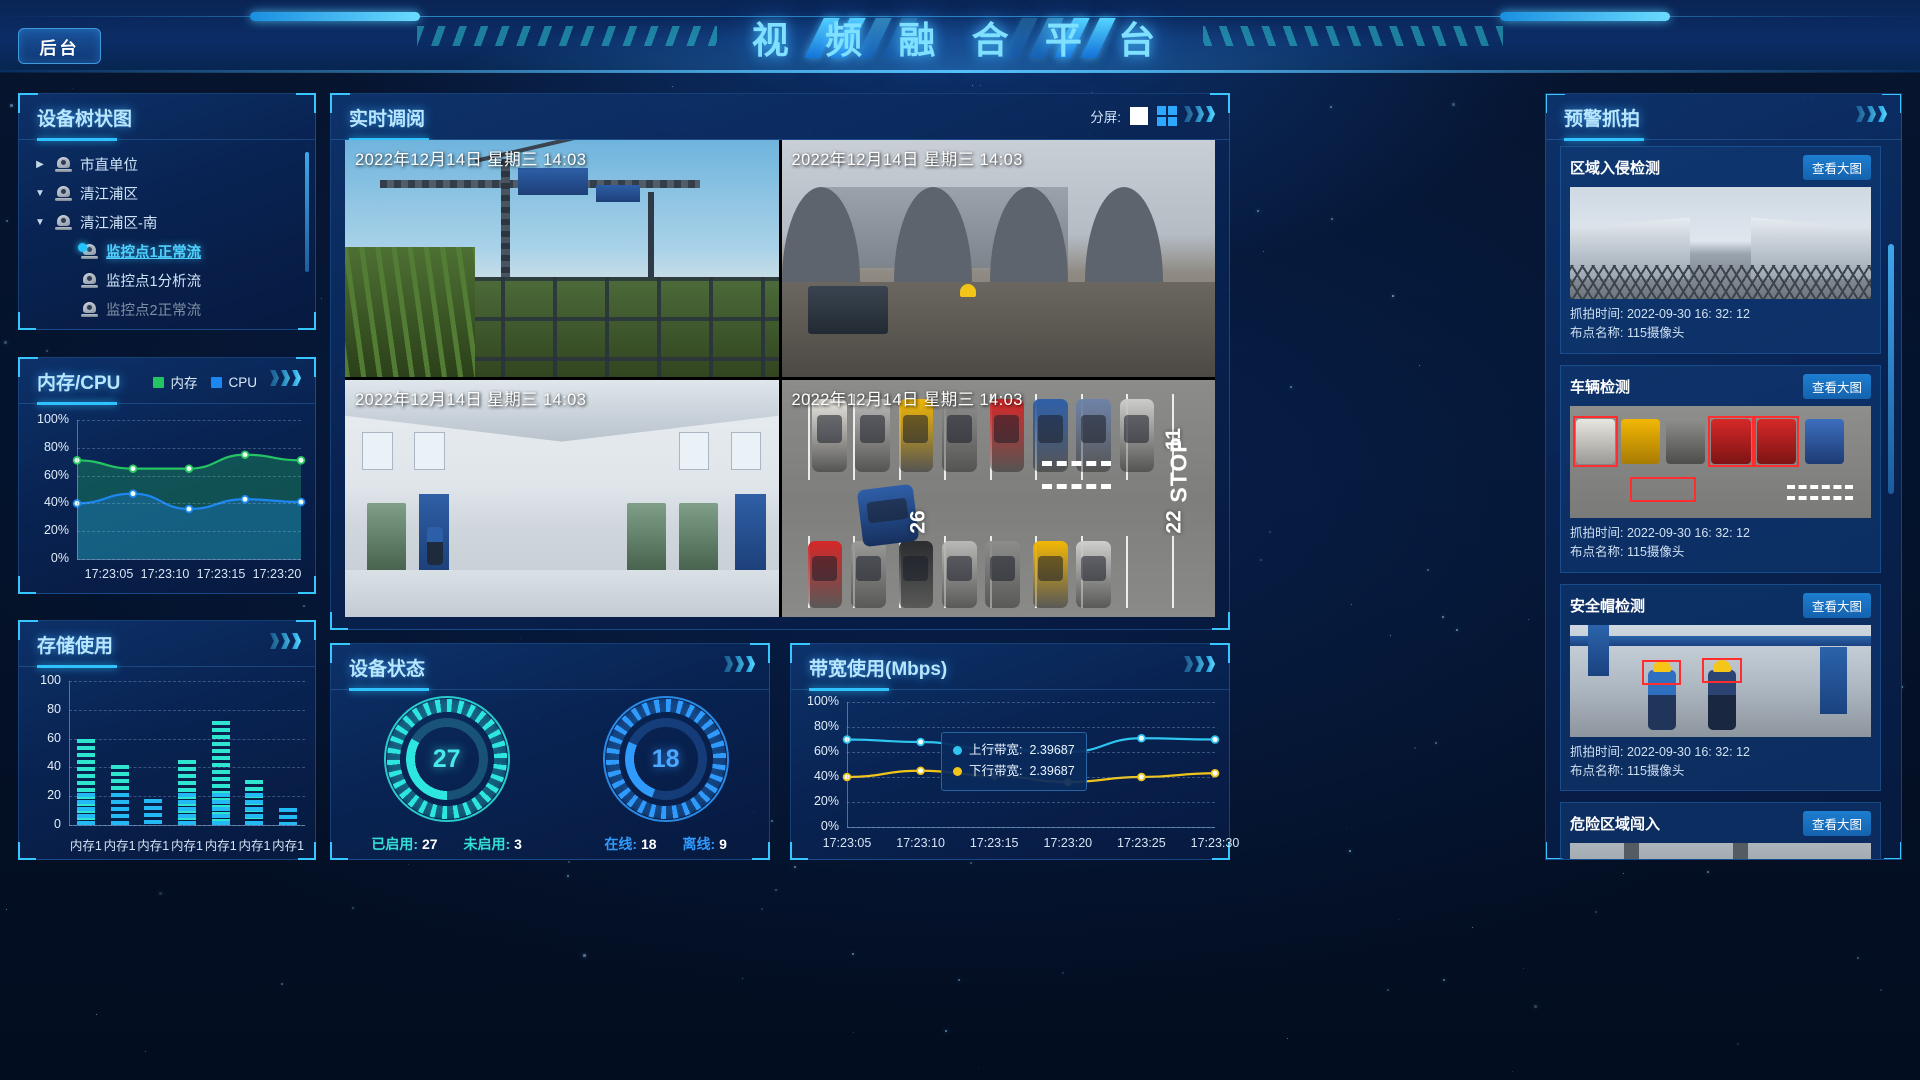 Image resolution: width=1920 pixels, height=1080 pixels. I want to click on alarm-scrollbar, so click(1891, 369).